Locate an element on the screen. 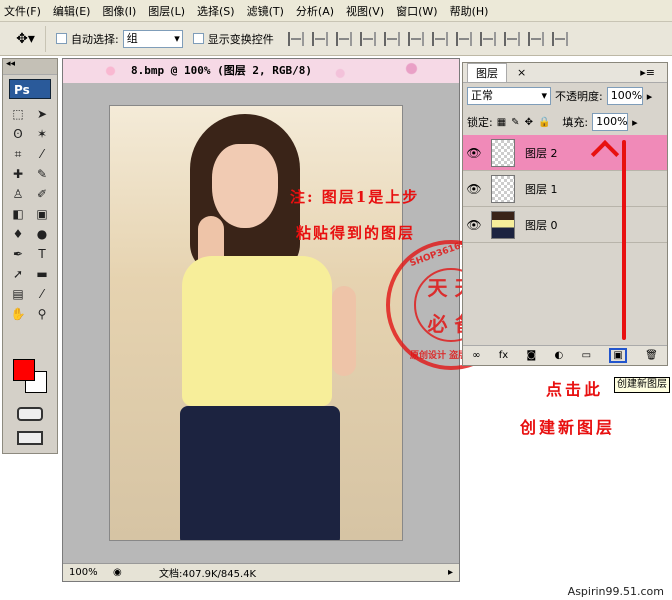 This screenshot has width=672, height=600. layers-tab: 图层 is located at coordinates (487, 72).